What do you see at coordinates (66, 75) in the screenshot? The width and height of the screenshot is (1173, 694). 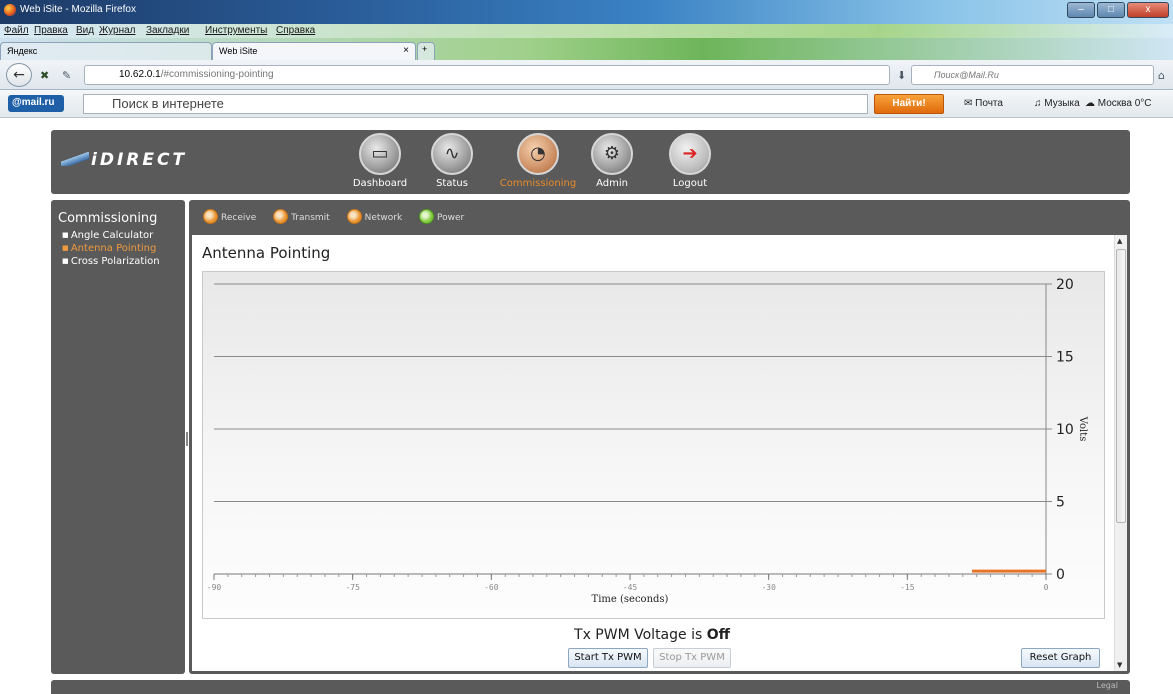 I see `pencil-icon: ✎` at bounding box center [66, 75].